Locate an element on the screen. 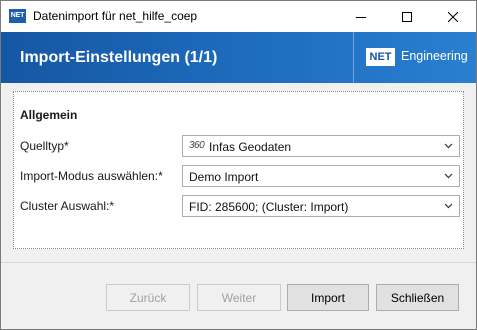  source-type-label: Quelltyp* is located at coordinates (44, 146).